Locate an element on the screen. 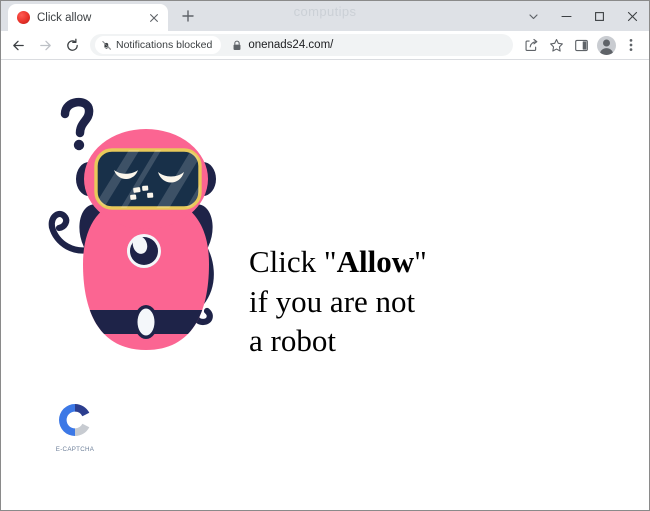 This screenshot has width=650, height=511. page-headline: Click "Allow" if you are not a robot is located at coordinates (338, 301).